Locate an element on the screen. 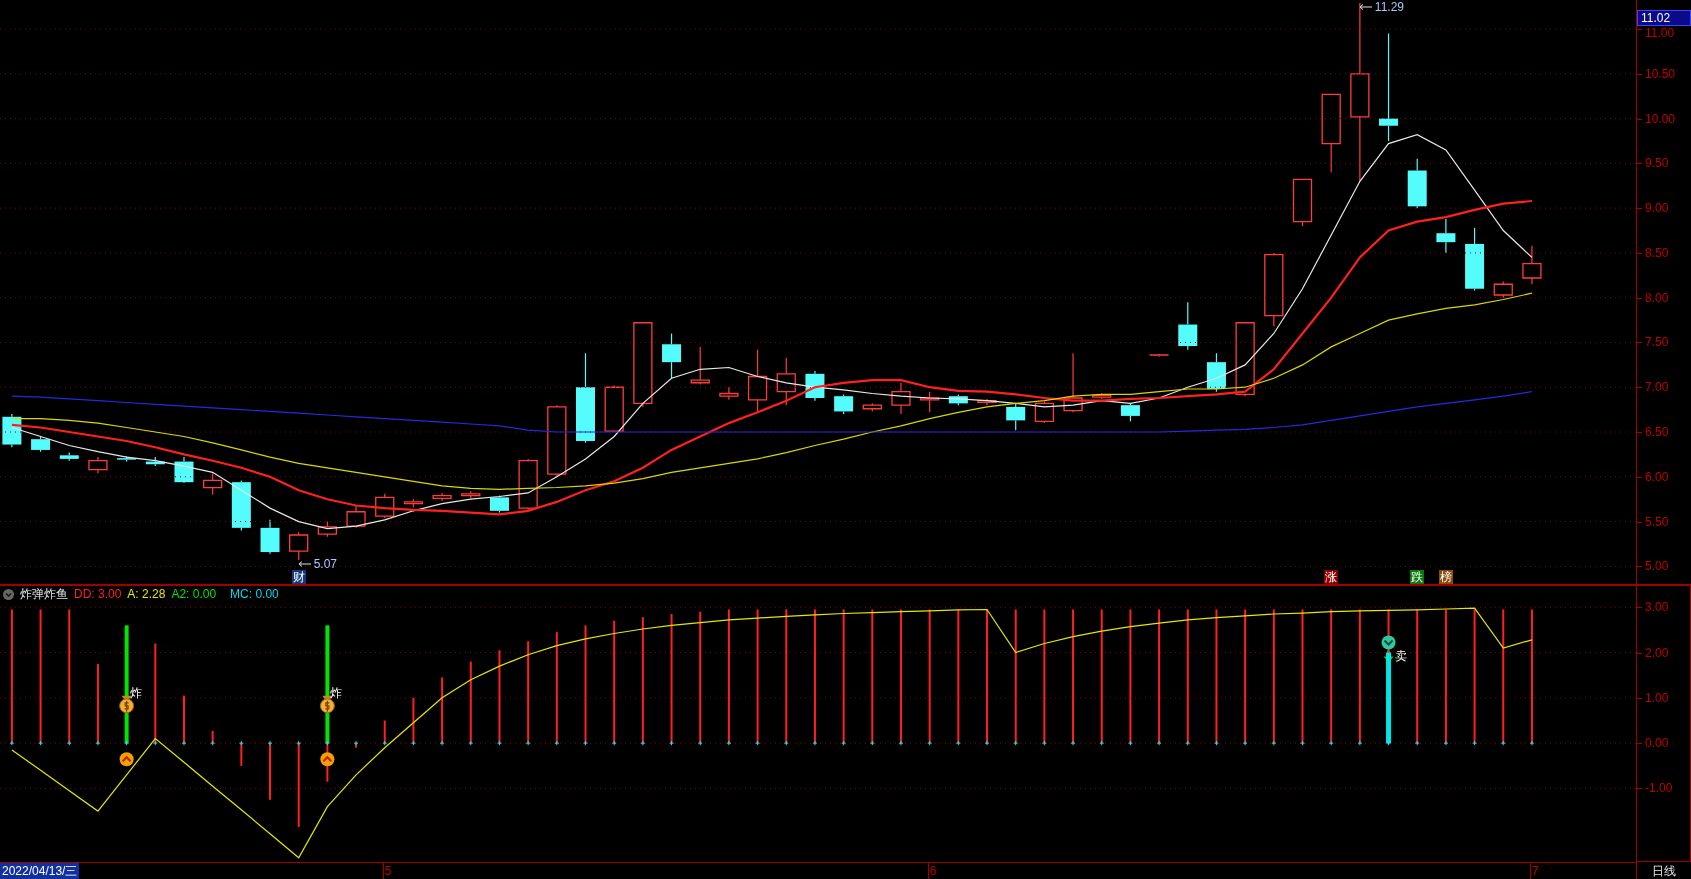 The width and height of the screenshot is (1691, 879). axis-label: 6.00 is located at coordinates (1657, 476).